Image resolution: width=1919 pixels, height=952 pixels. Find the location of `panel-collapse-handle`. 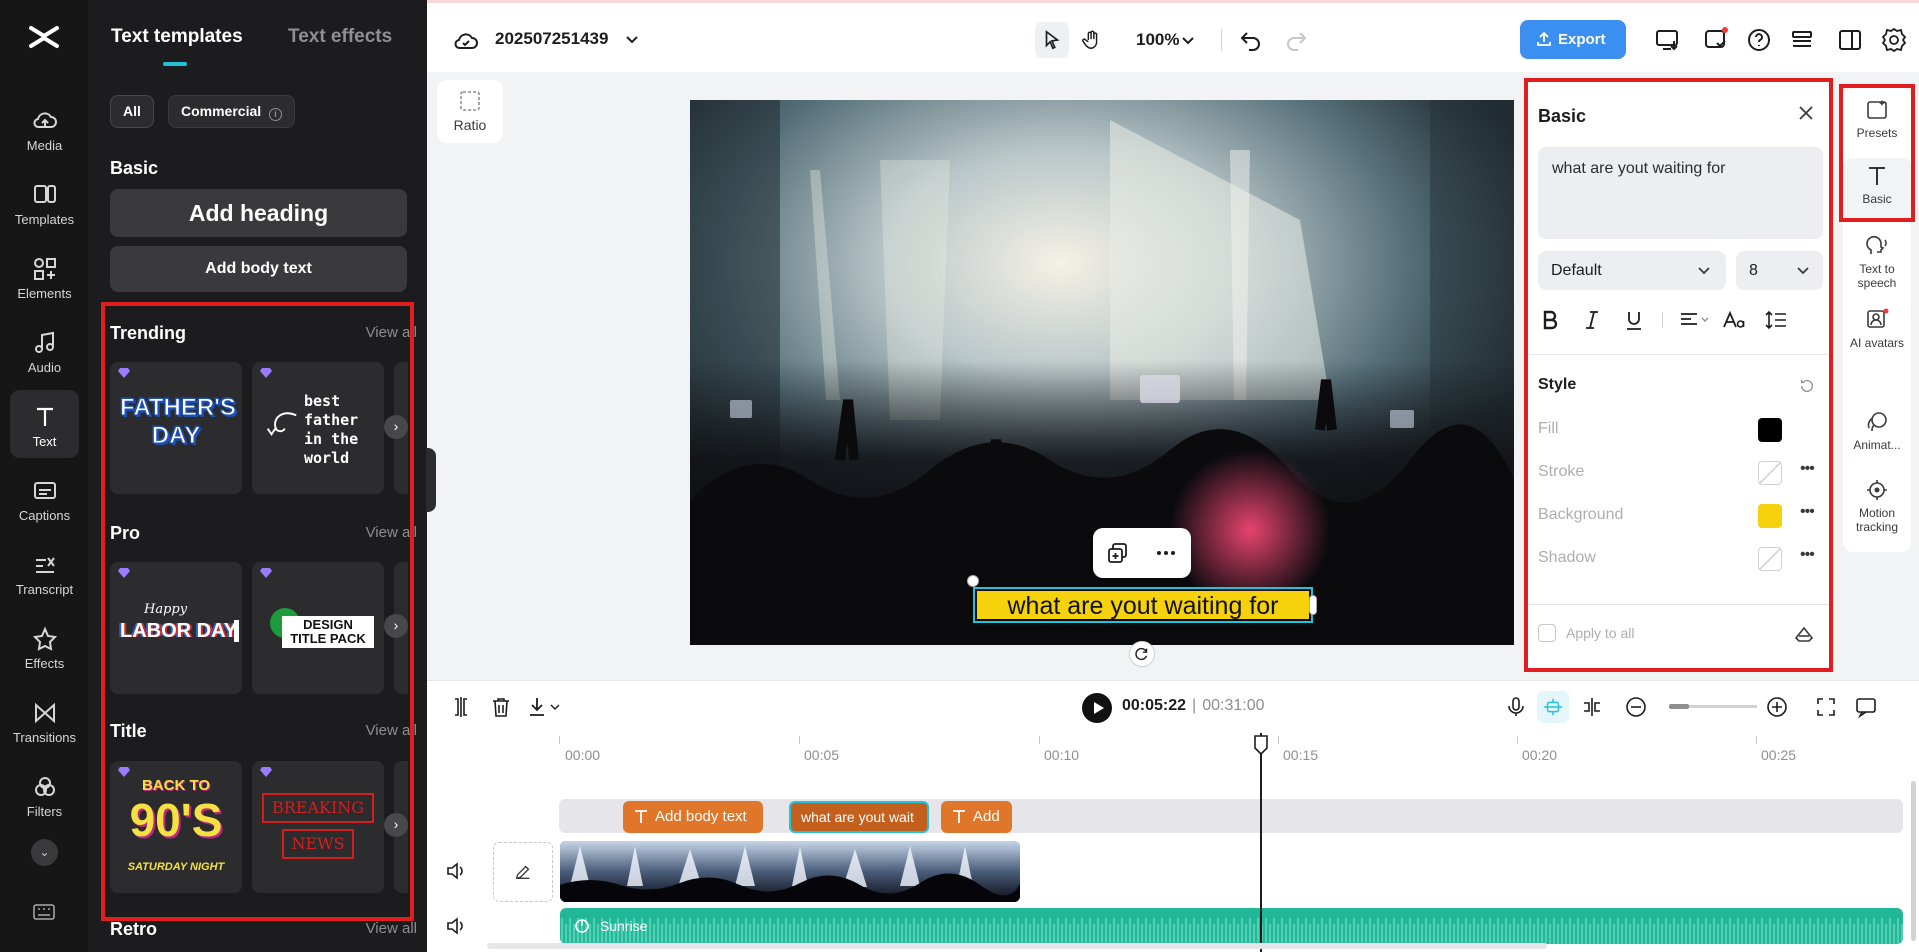

panel-collapse-handle is located at coordinates (431, 480).